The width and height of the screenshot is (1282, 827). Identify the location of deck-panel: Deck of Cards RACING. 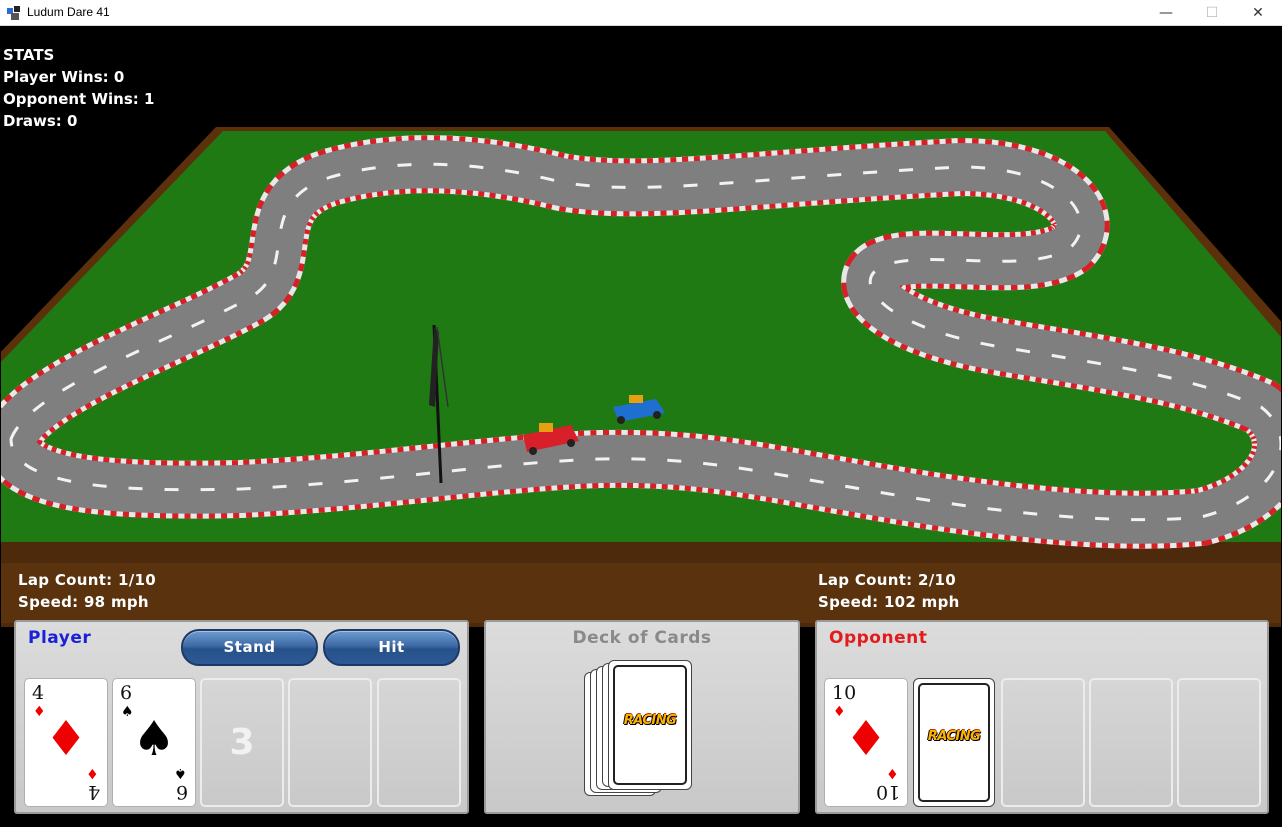
(642, 717).